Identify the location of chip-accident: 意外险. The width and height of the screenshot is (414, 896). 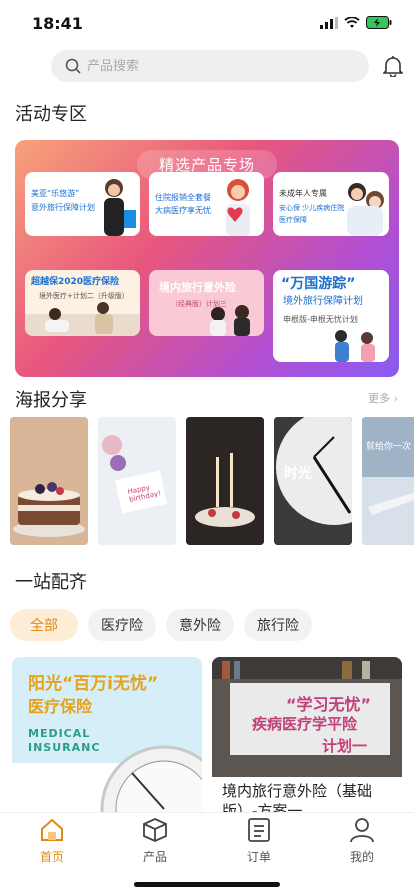
(200, 625).